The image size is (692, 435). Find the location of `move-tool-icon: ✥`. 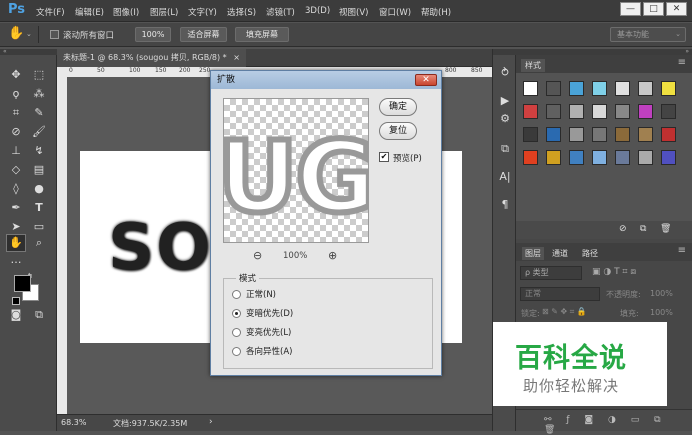

move-tool-icon: ✥ is located at coordinates (16, 75).